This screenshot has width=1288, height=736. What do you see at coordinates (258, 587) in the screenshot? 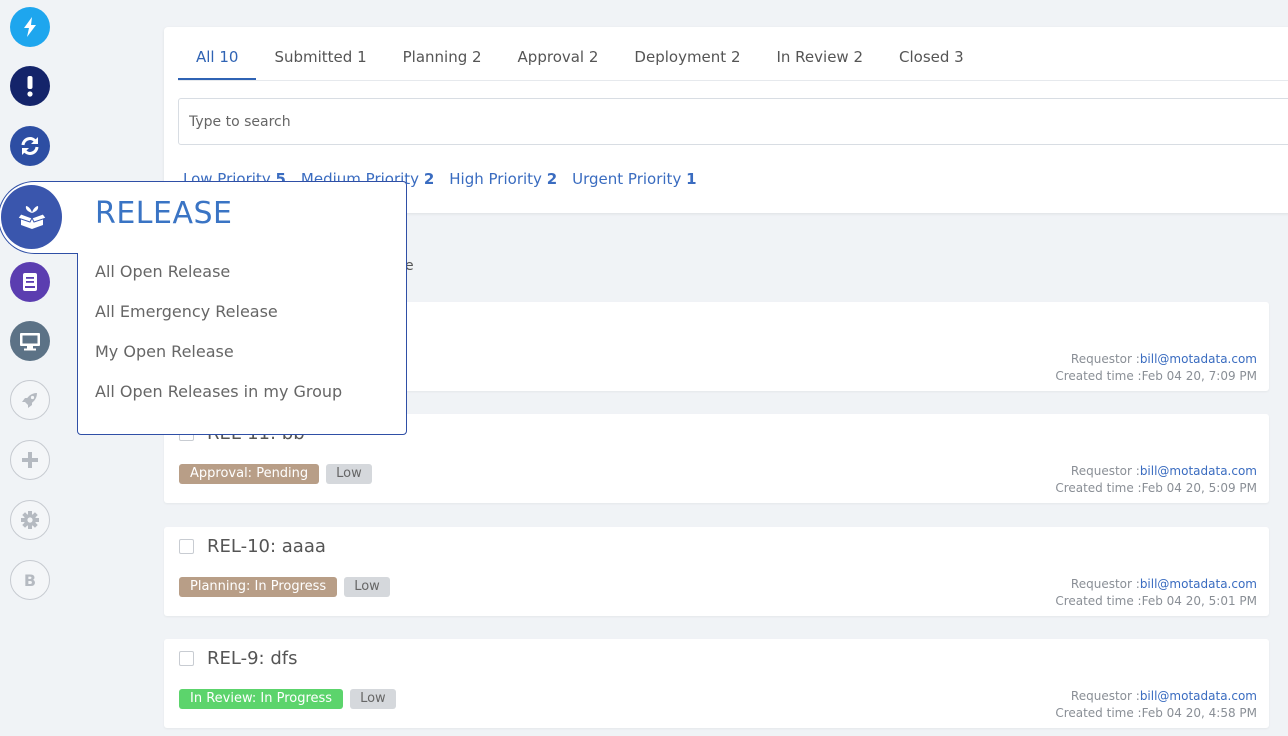
I see `status-badge: Planning: In Progress` at bounding box center [258, 587].